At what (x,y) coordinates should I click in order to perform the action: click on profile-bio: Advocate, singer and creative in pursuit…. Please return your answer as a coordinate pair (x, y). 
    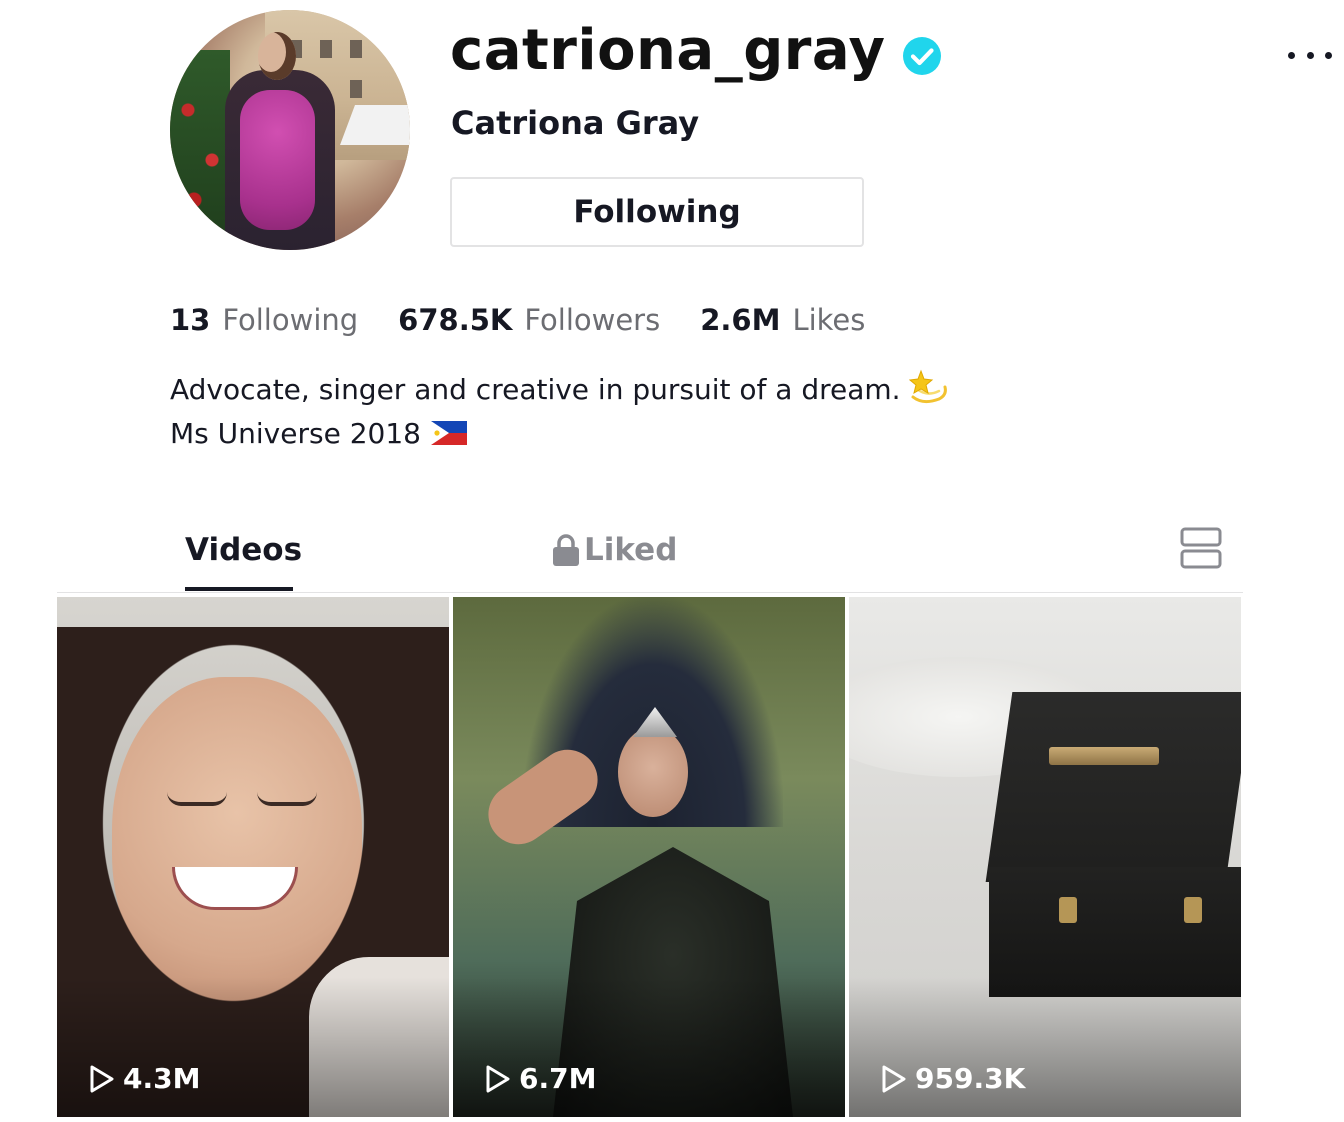
    Looking at the image, I should click on (559, 411).